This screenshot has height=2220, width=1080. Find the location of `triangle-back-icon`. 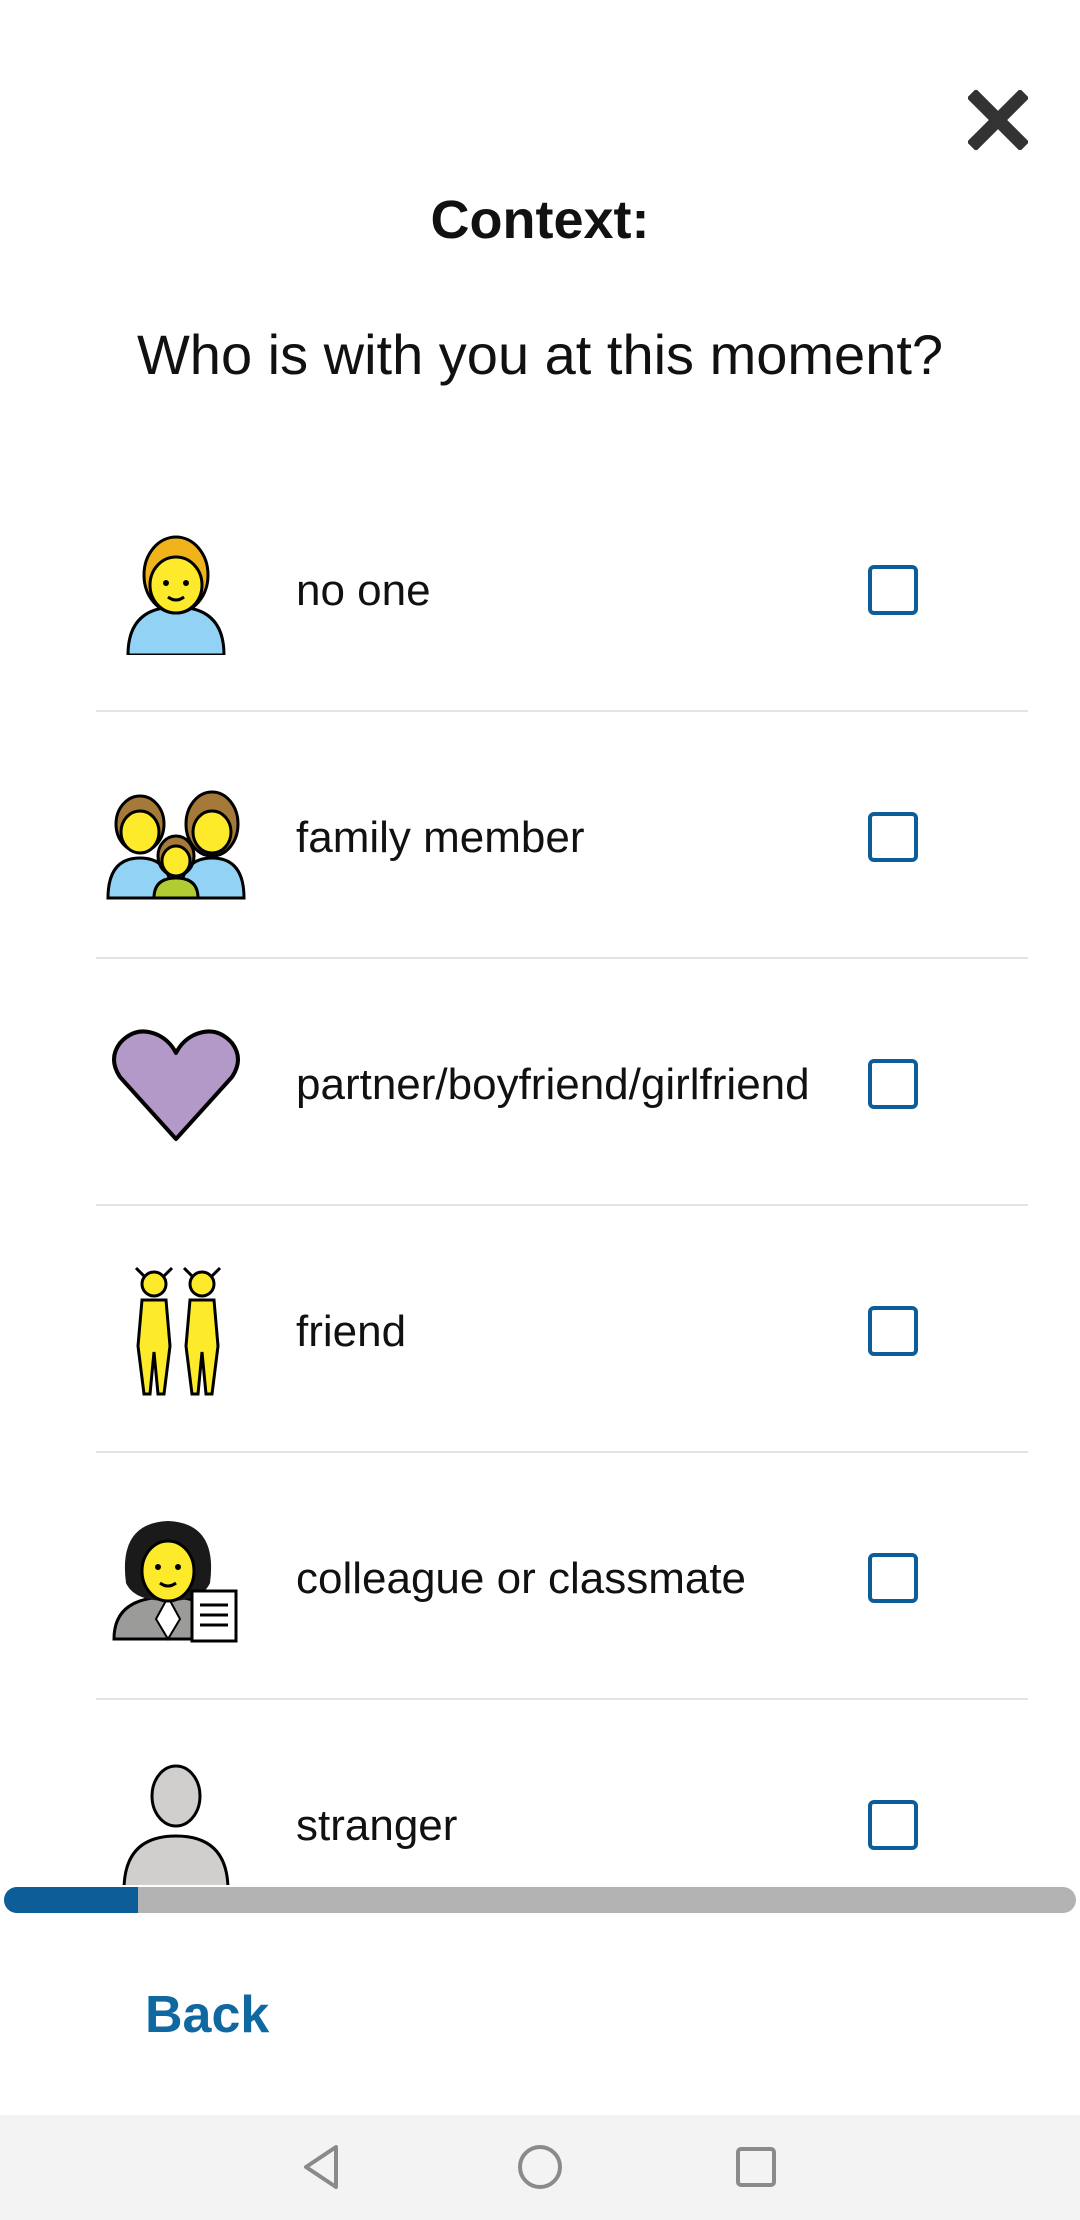

triangle-back-icon is located at coordinates (321, 2167).